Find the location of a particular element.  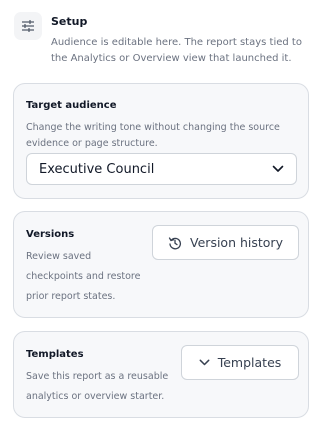

version-history-label: Version history is located at coordinates (236, 242).